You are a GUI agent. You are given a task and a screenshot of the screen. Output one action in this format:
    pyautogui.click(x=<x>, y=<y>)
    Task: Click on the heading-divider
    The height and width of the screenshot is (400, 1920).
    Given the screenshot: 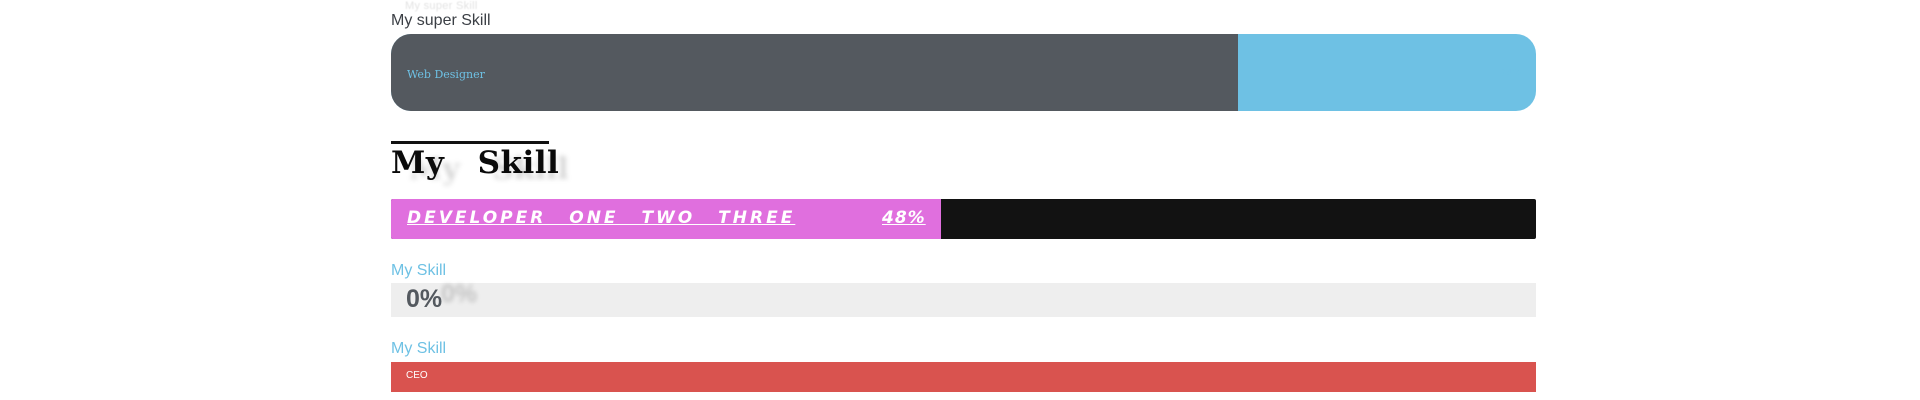 What is the action you would take?
    pyautogui.click(x=470, y=142)
    